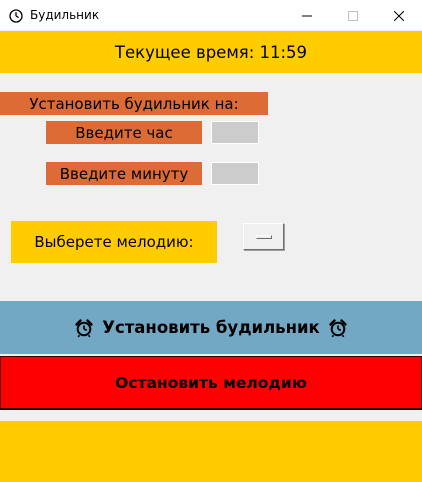 This screenshot has height=482, width=422. Describe the element at coordinates (124, 173) in the screenshot. I see `minute-label: Введите минуту` at that location.